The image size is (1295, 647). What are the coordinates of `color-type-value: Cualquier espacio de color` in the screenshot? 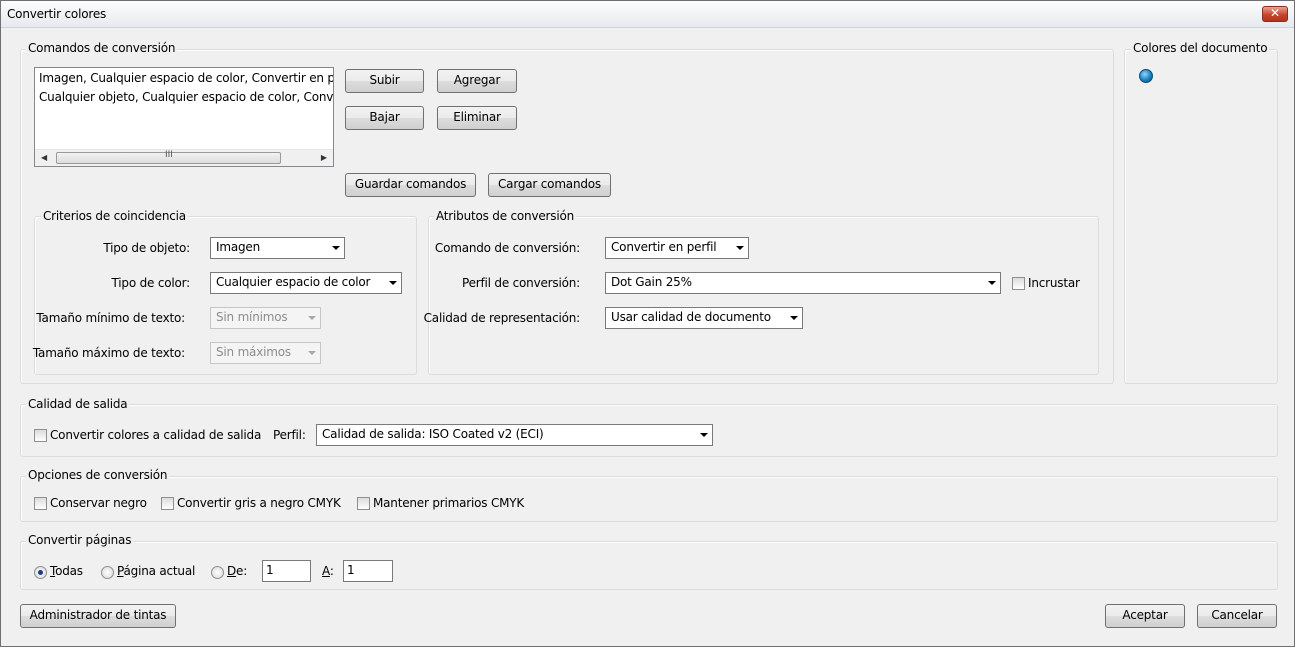 It's located at (293, 282).